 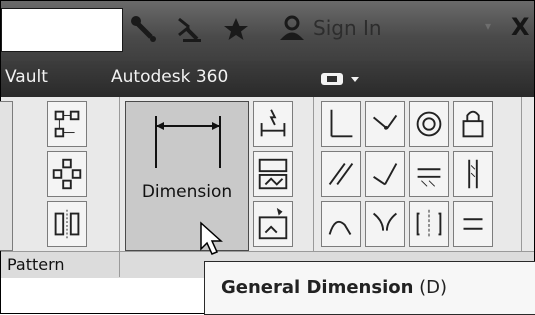 What do you see at coordinates (341, 224) in the screenshot?
I see `smooth-constraint-icon` at bounding box center [341, 224].